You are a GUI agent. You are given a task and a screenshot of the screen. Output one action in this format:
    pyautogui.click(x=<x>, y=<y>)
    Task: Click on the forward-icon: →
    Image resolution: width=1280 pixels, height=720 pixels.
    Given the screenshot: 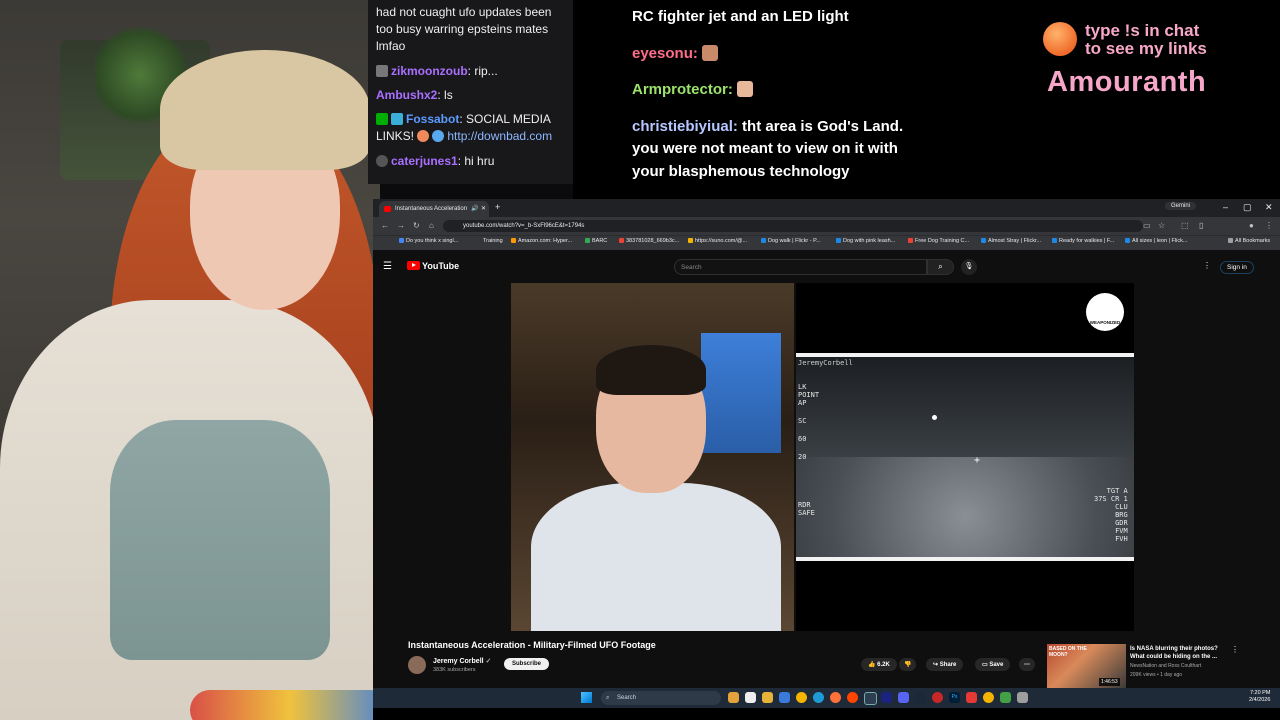 What is the action you would take?
    pyautogui.click(x=401, y=225)
    